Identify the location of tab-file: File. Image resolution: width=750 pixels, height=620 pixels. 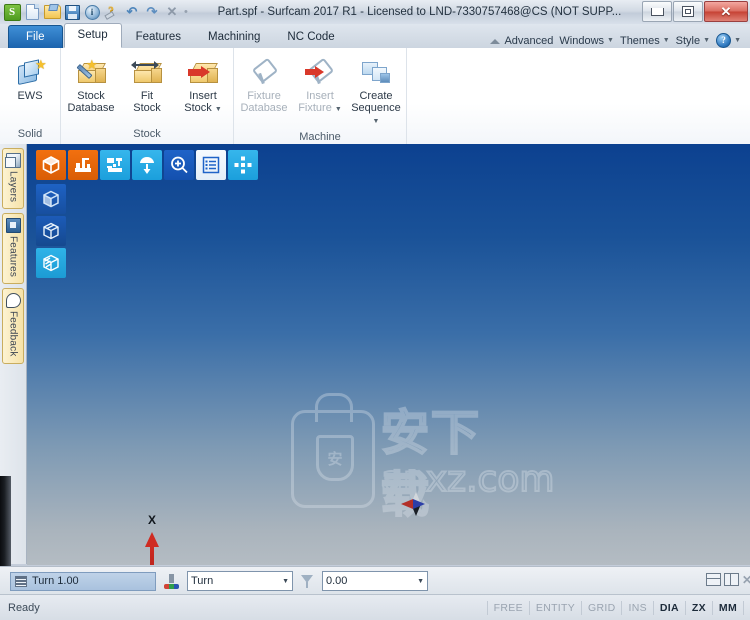
(35, 36).